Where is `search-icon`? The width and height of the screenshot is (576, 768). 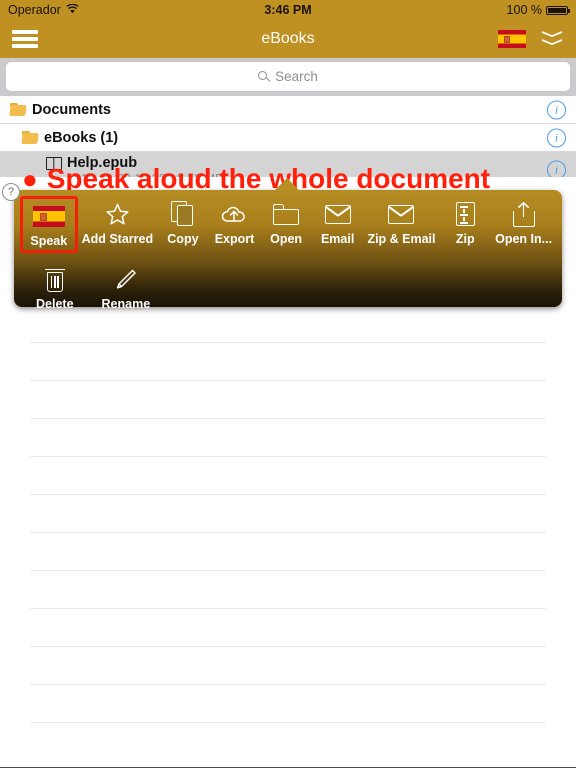
search-icon is located at coordinates (264, 76).